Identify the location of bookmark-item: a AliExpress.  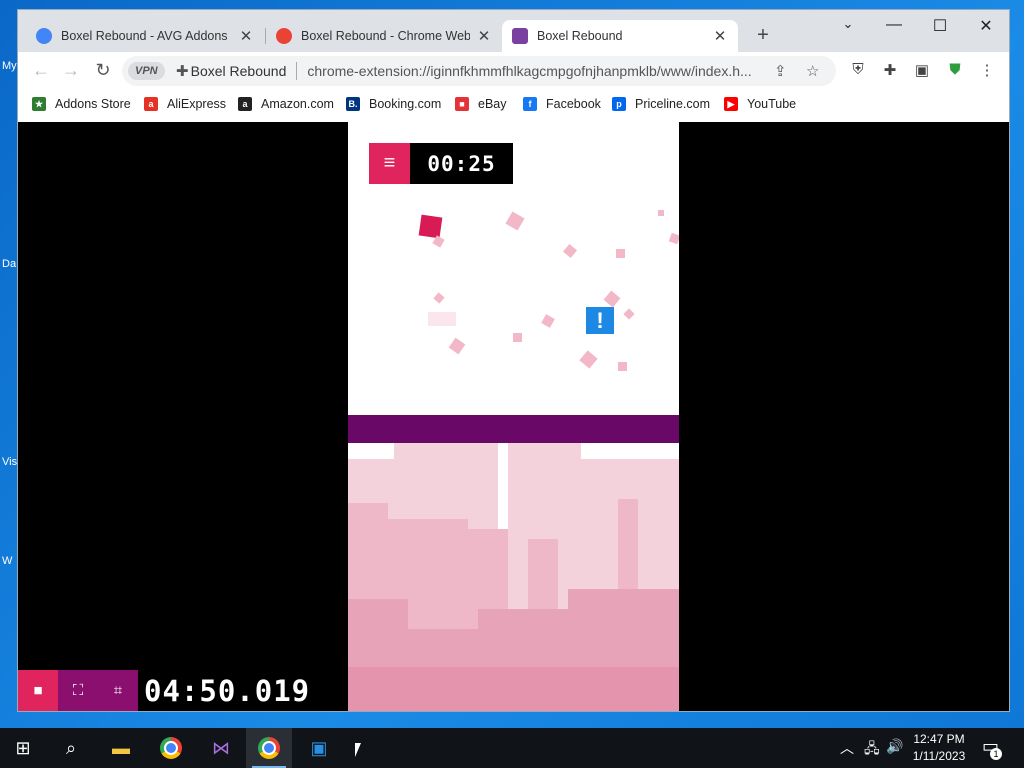
(185, 104).